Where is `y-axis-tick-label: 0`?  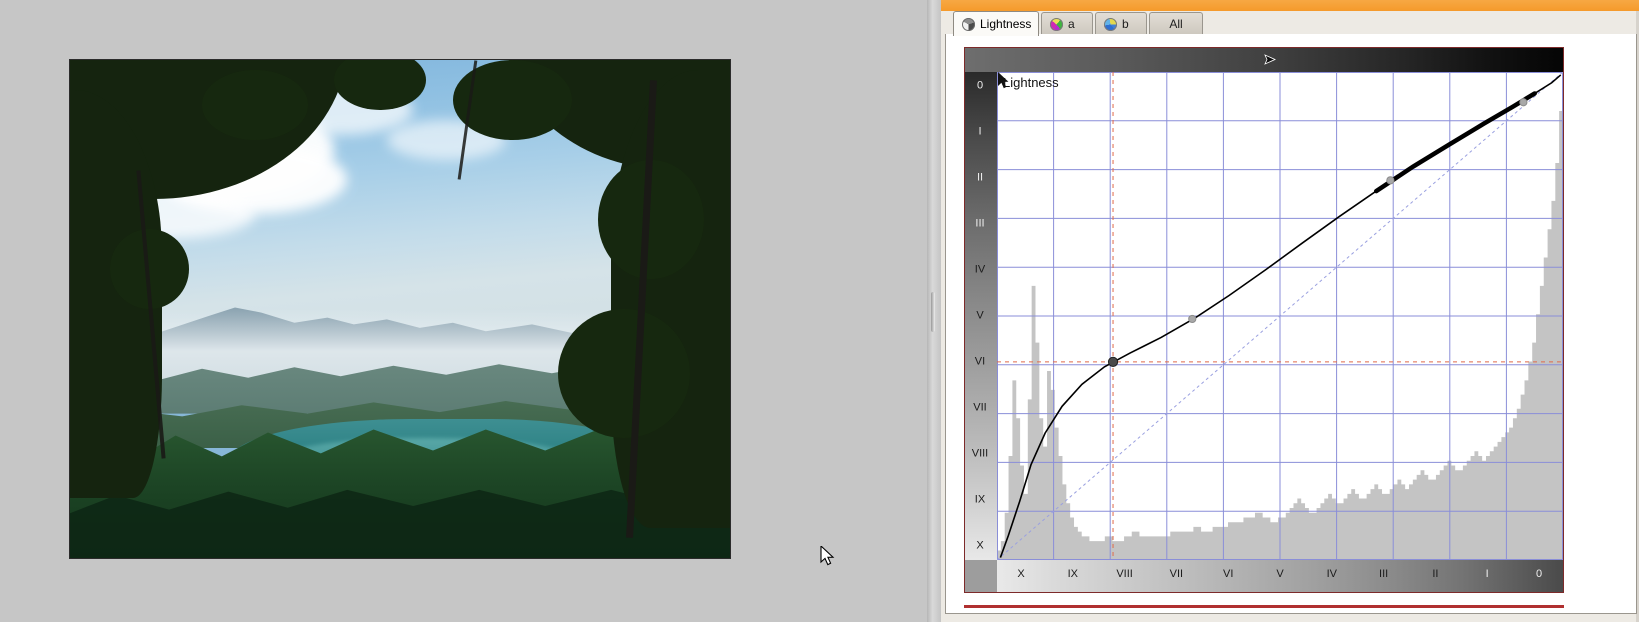
y-axis-tick-label: 0 is located at coordinates (980, 85).